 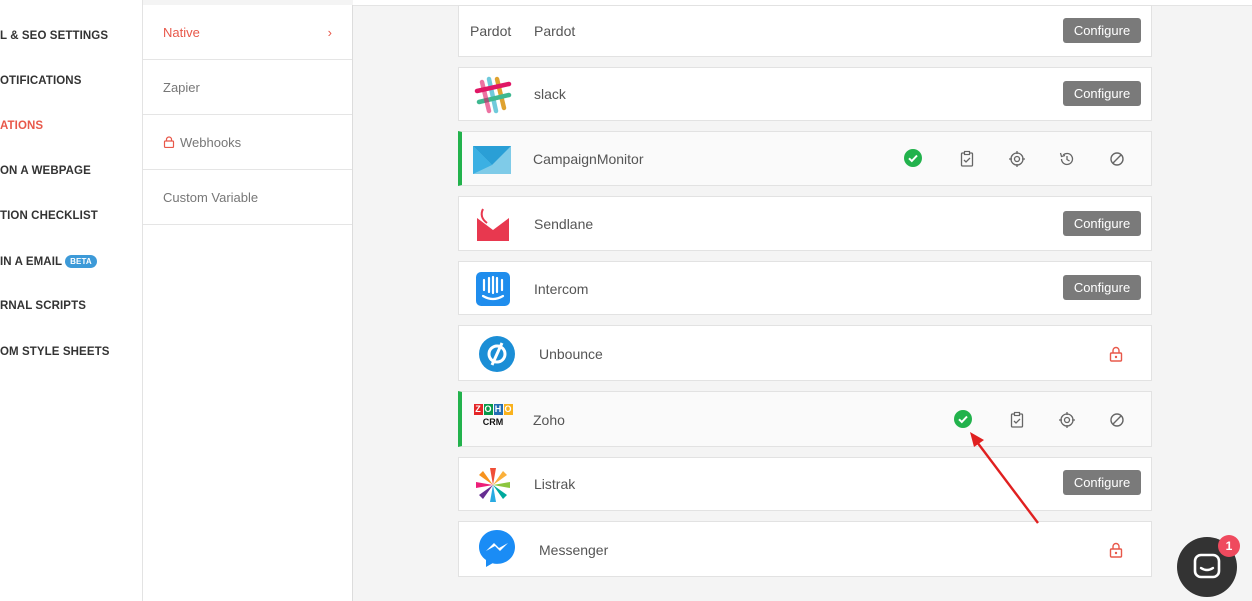 What do you see at coordinates (21, 126) in the screenshot?
I see `sidebar-item-integrations: ATIONS` at bounding box center [21, 126].